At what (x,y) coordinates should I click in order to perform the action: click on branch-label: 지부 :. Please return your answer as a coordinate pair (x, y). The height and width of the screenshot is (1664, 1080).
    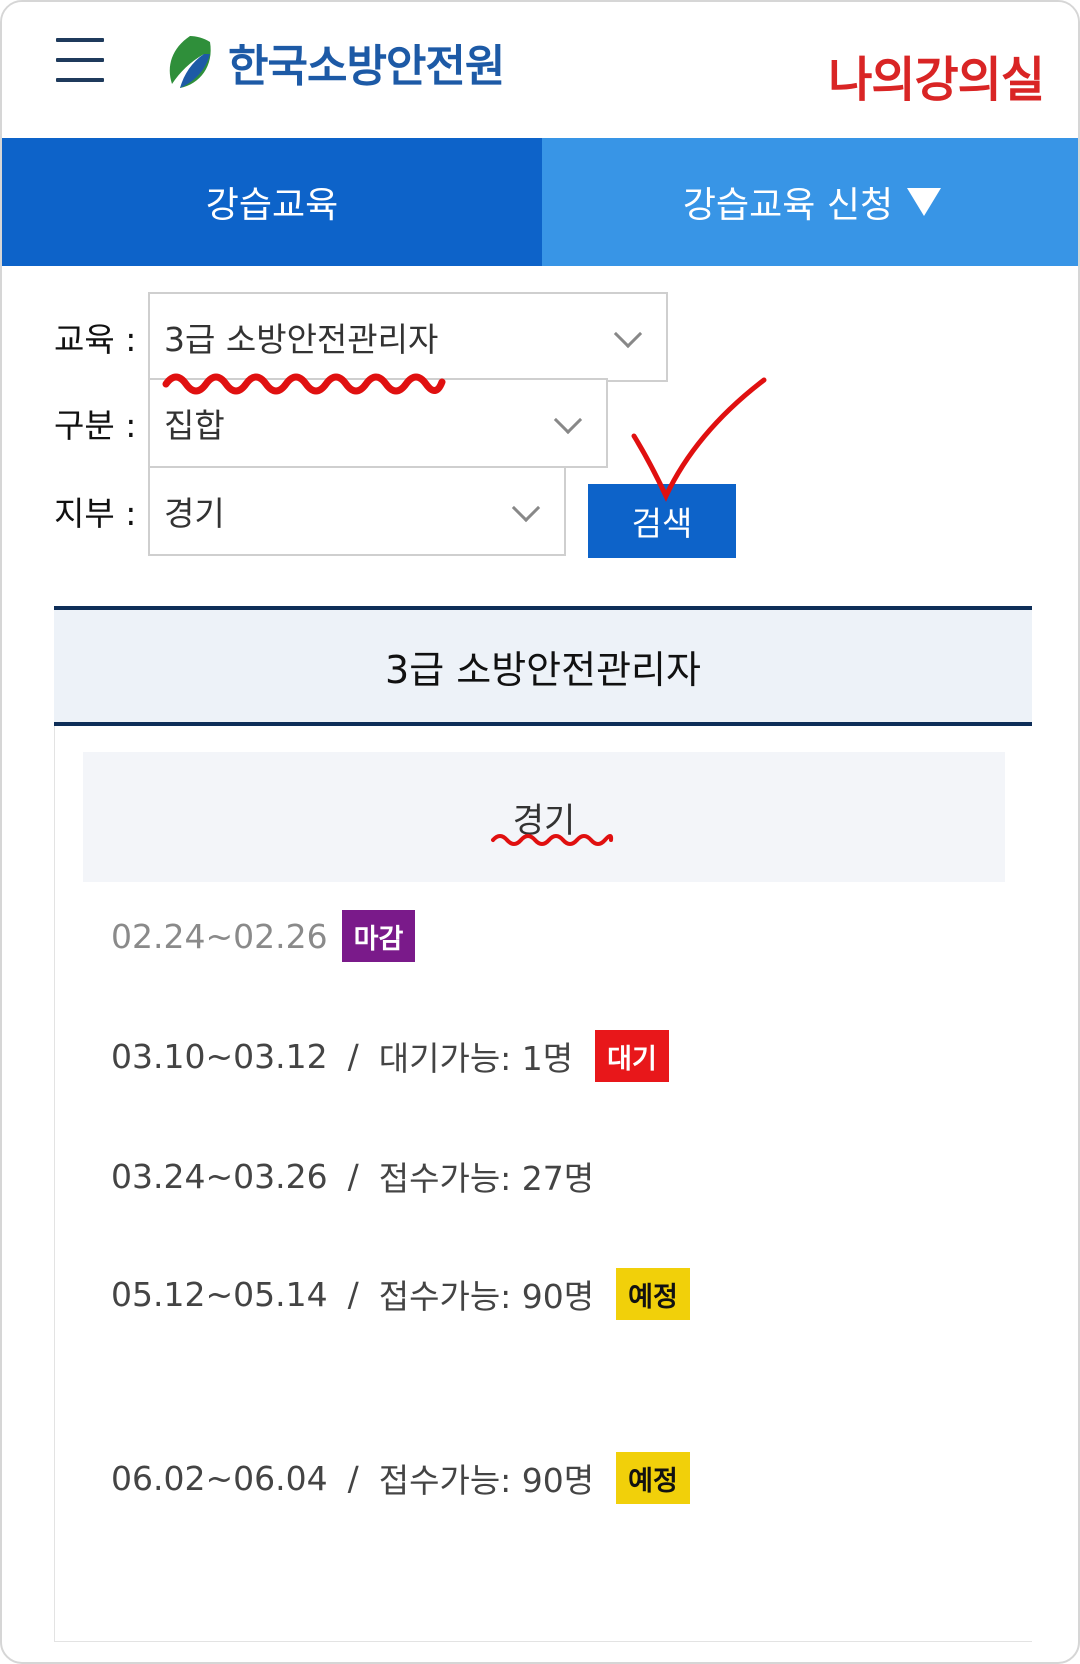
    Looking at the image, I should click on (95, 513).